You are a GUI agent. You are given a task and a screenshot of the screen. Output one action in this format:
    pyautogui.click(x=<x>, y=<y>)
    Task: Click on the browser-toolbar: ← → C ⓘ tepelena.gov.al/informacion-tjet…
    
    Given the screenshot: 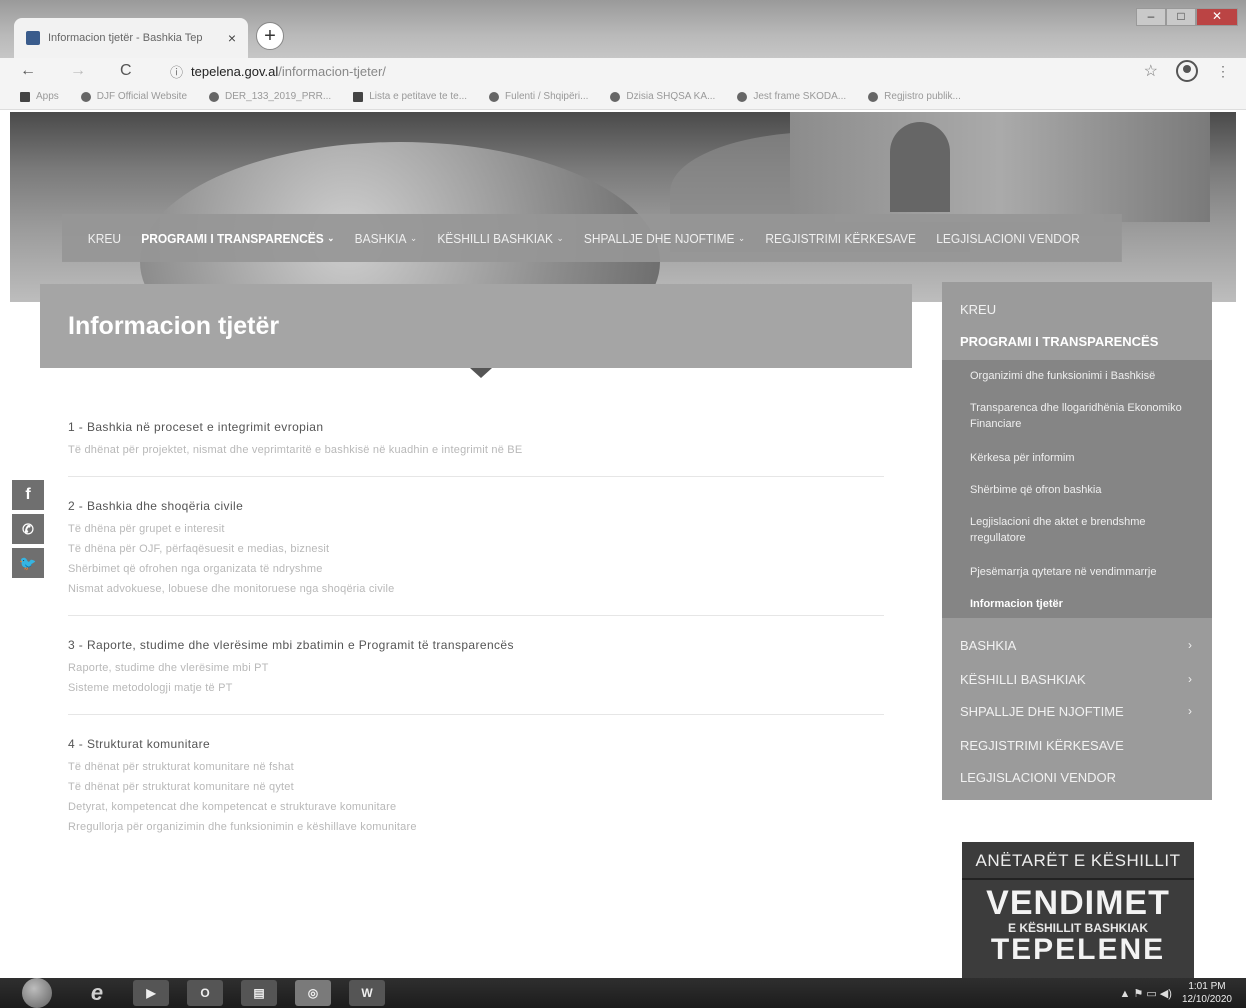 What is the action you would take?
    pyautogui.click(x=623, y=71)
    